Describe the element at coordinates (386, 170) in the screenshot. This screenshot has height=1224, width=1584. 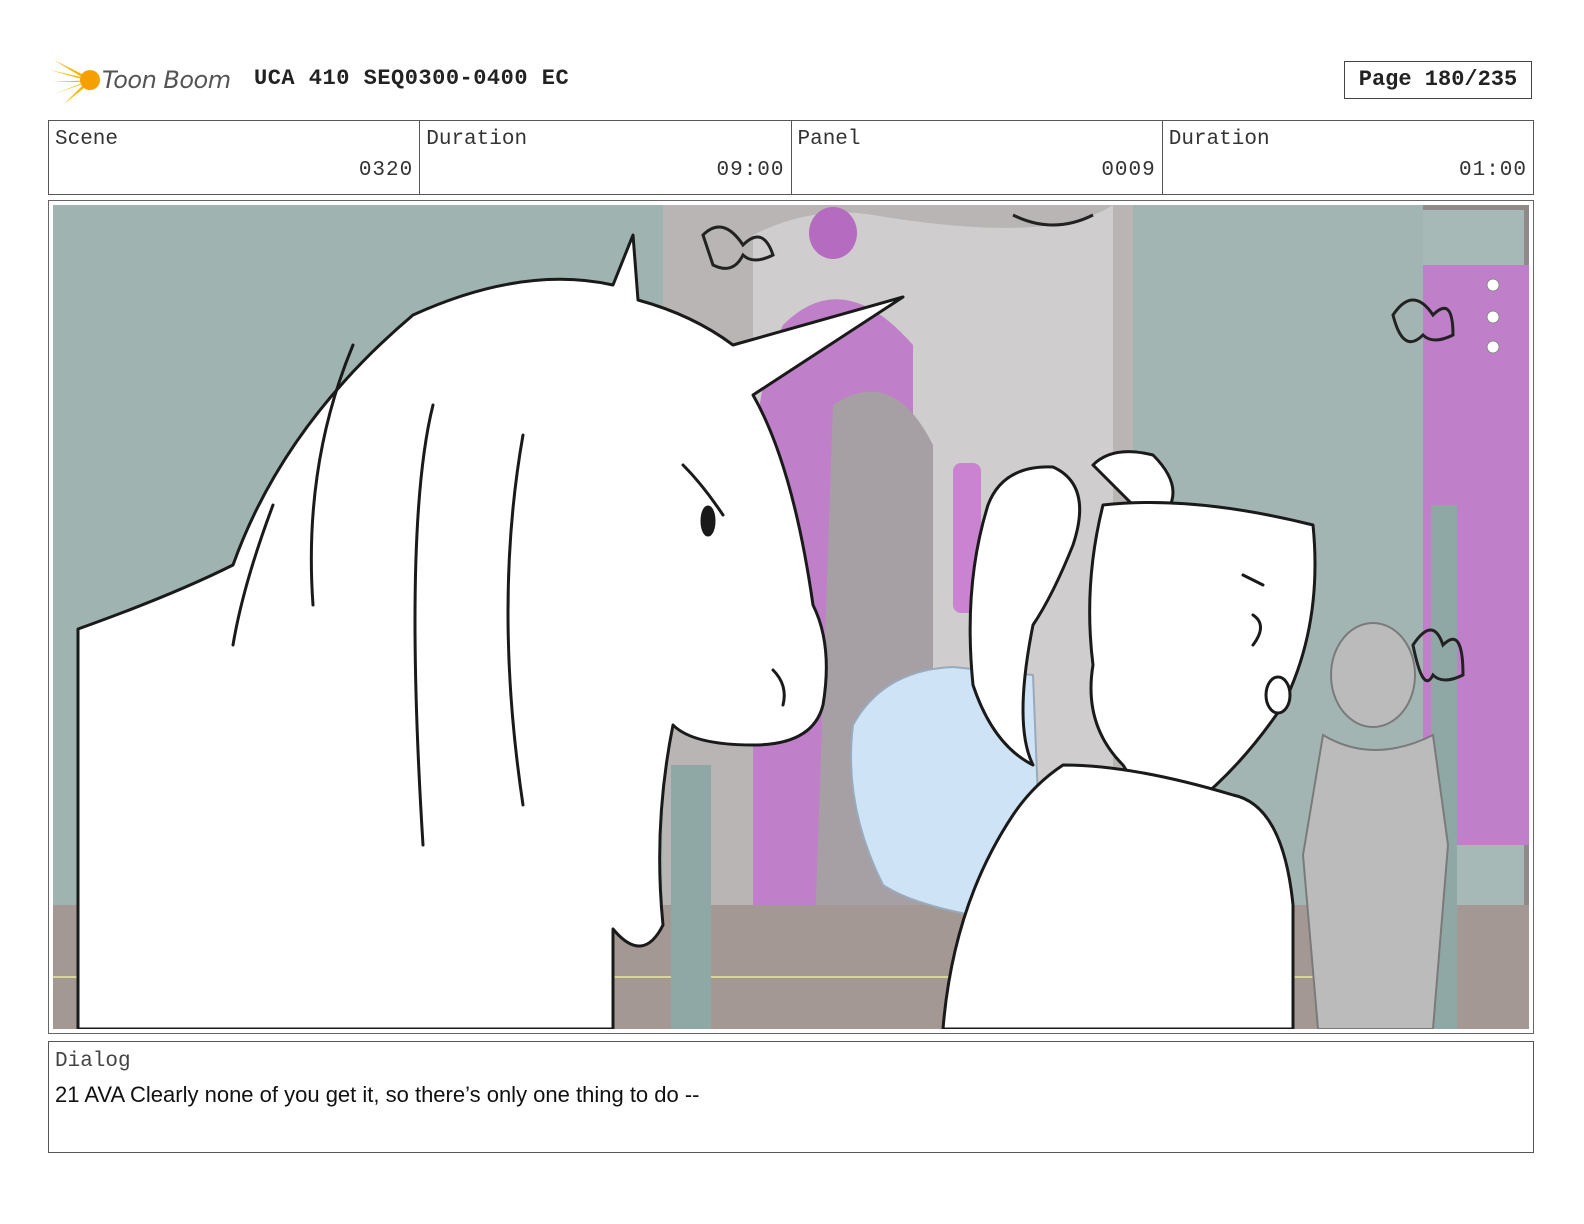
I see `scene-value: 0320` at that location.